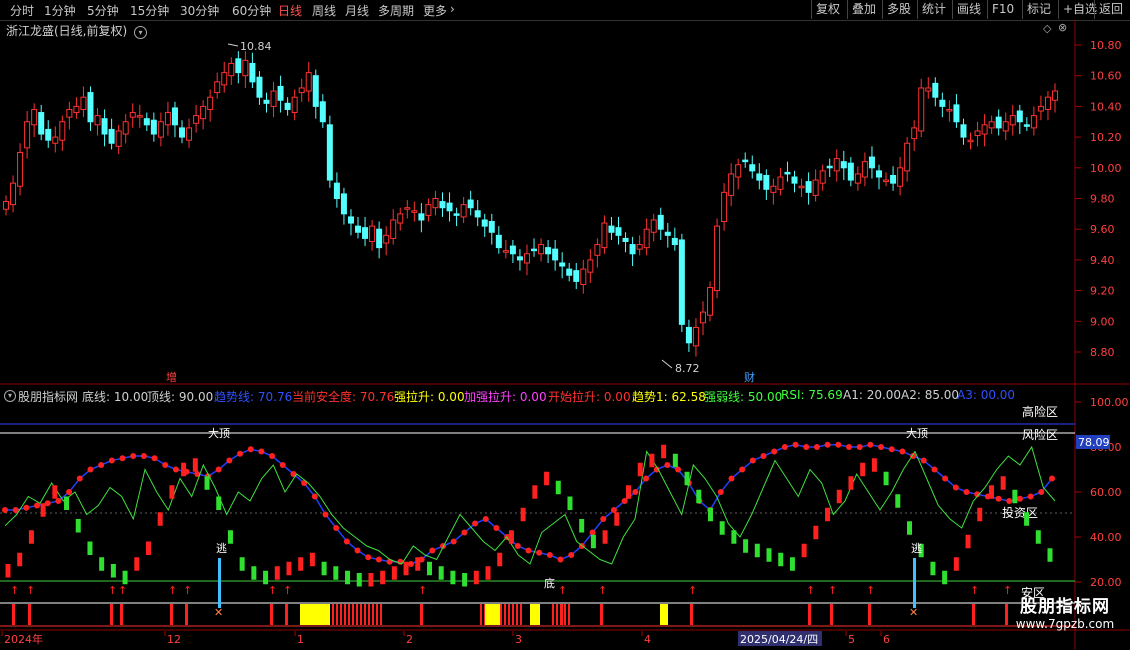 This screenshot has width=1130, height=650. Describe the element at coordinates (218, 612) in the screenshot. I see `escape-icon: ✕` at that location.